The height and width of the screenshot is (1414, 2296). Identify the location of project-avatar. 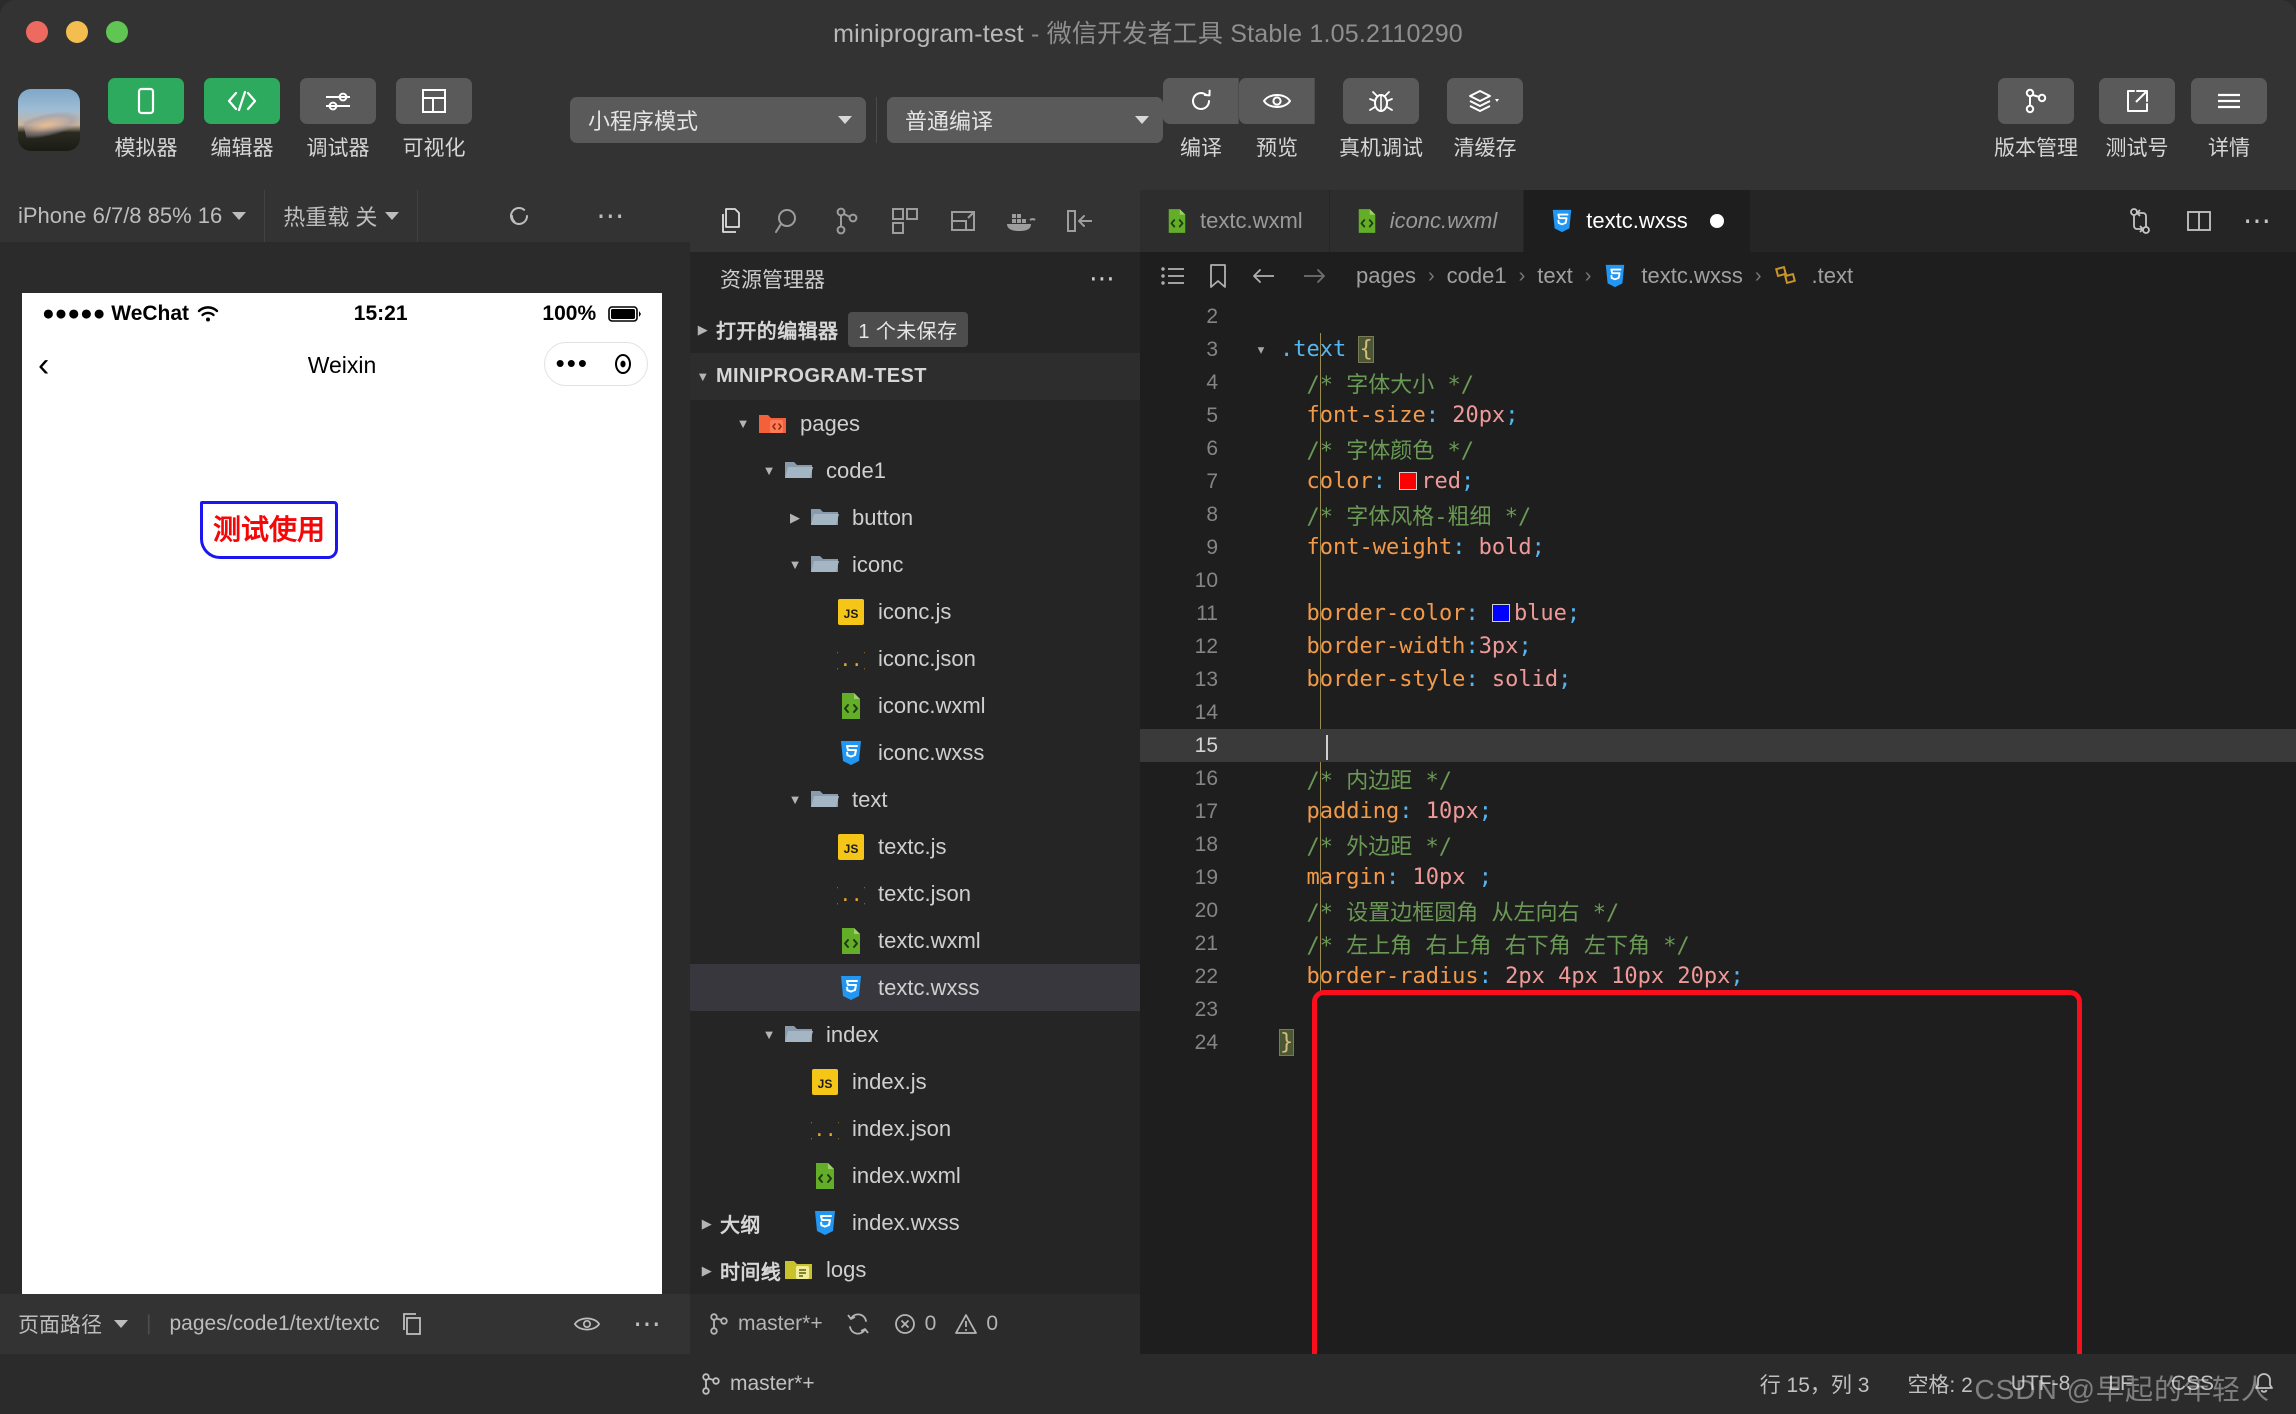
(49, 120).